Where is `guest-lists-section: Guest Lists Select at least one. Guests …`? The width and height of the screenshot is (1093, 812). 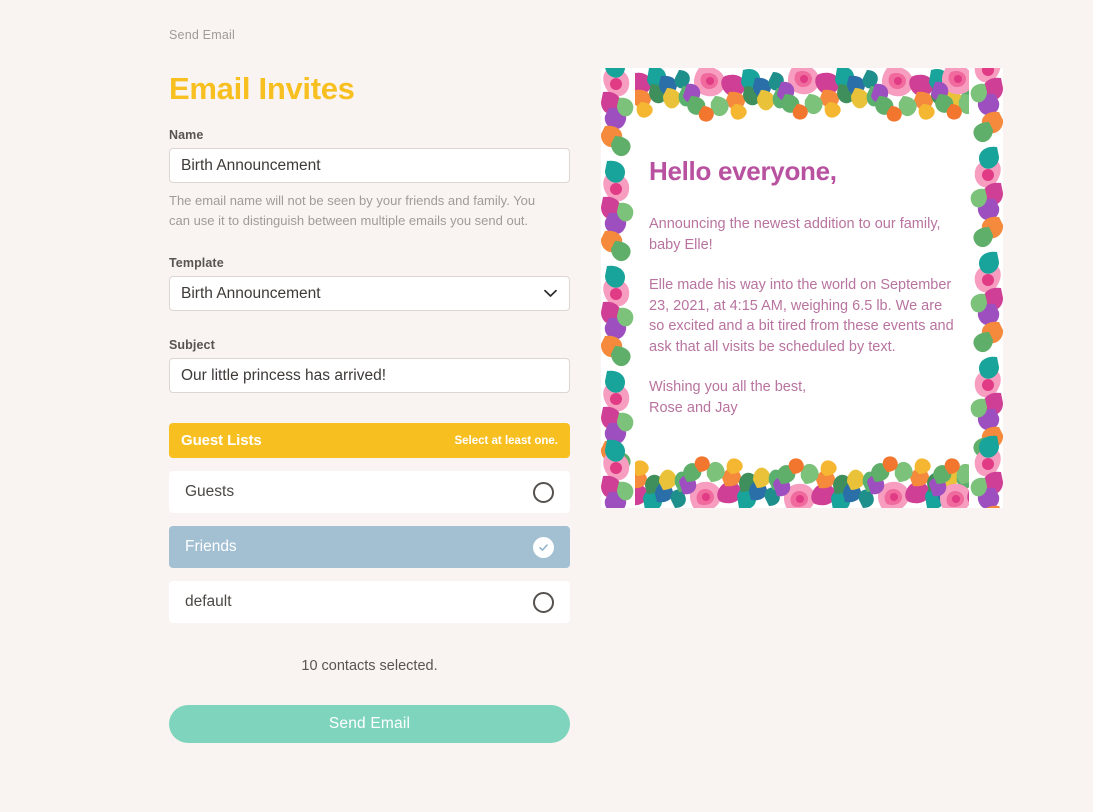 guest-lists-section: Guest Lists Select at least one. Guests … is located at coordinates (369, 523).